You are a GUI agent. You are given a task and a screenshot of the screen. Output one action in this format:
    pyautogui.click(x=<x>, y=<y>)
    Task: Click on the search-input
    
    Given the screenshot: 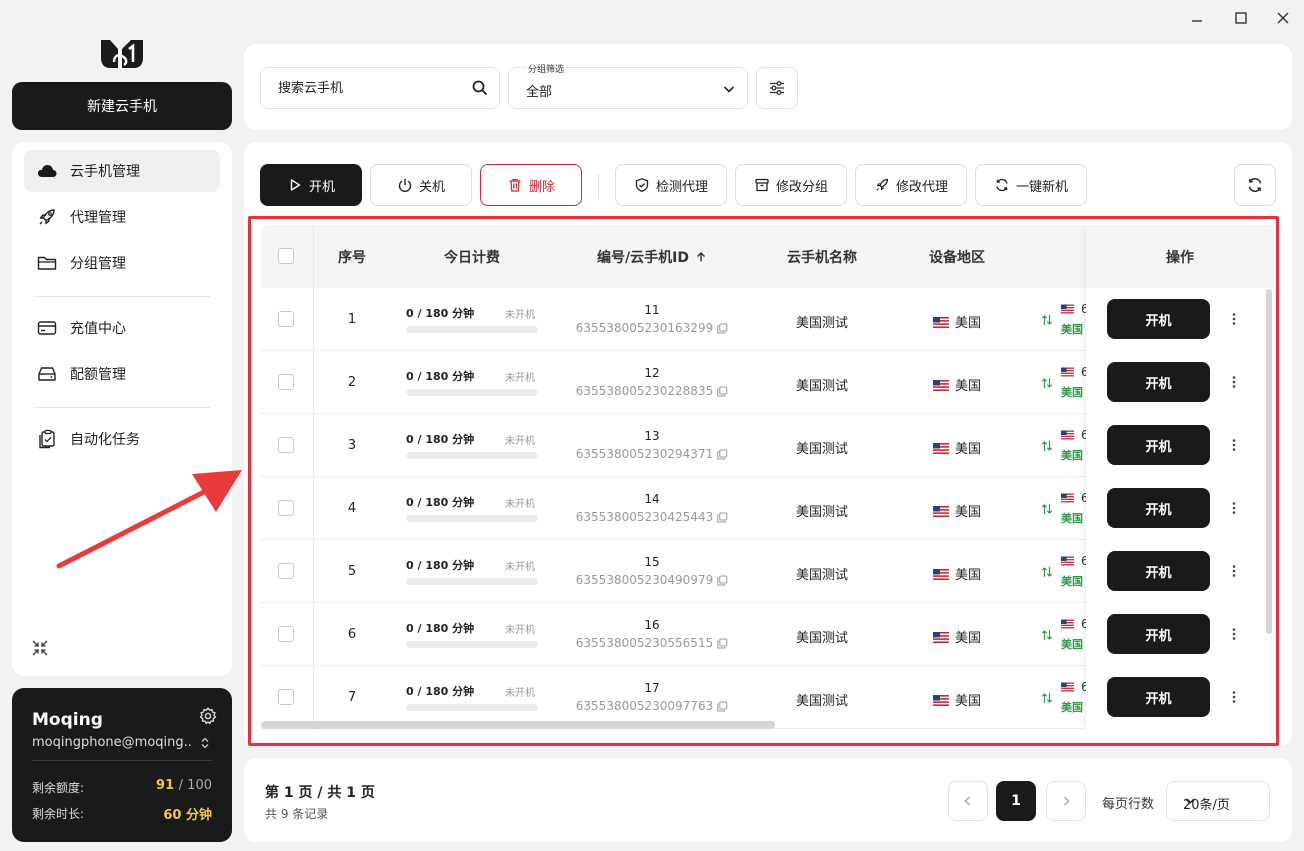 What is the action you would take?
    pyautogui.click(x=356, y=88)
    